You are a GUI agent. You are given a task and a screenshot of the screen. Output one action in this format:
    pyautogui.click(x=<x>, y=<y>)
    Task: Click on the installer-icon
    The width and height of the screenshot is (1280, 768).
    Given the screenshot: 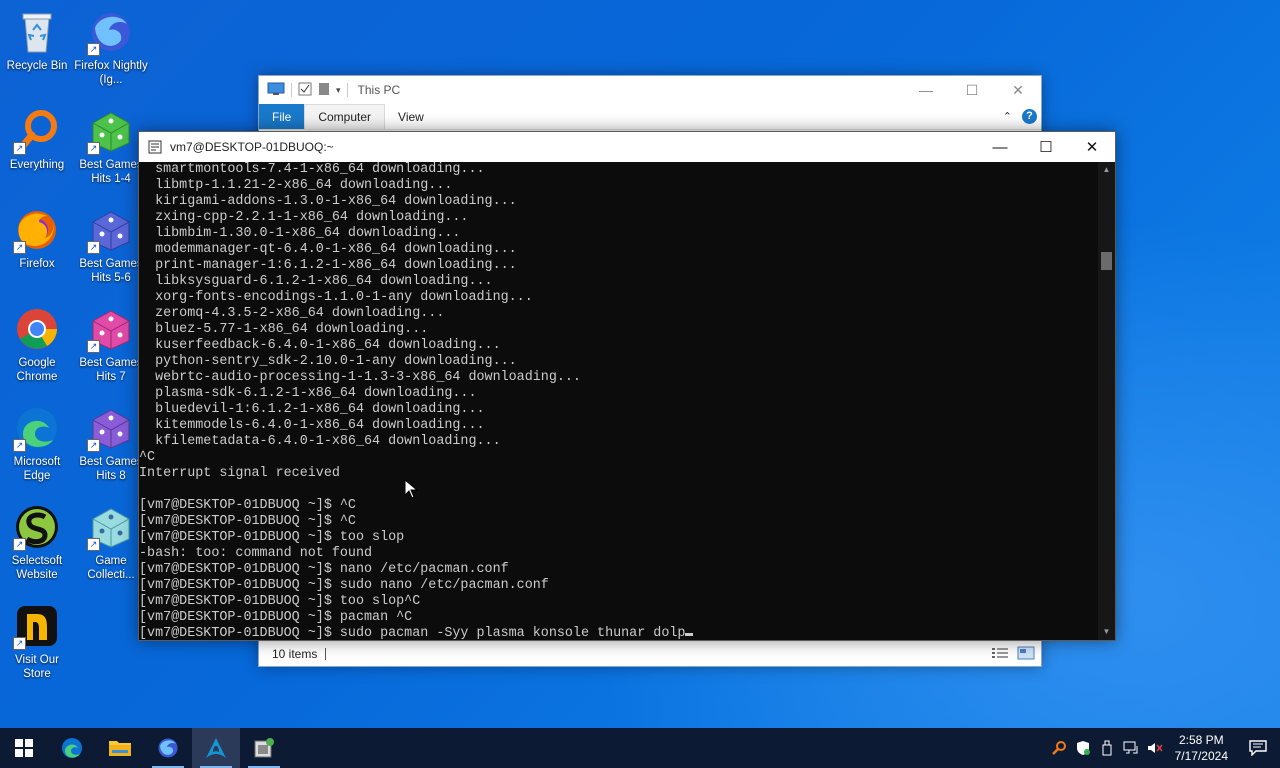 What is the action you would take?
    pyautogui.click(x=264, y=748)
    